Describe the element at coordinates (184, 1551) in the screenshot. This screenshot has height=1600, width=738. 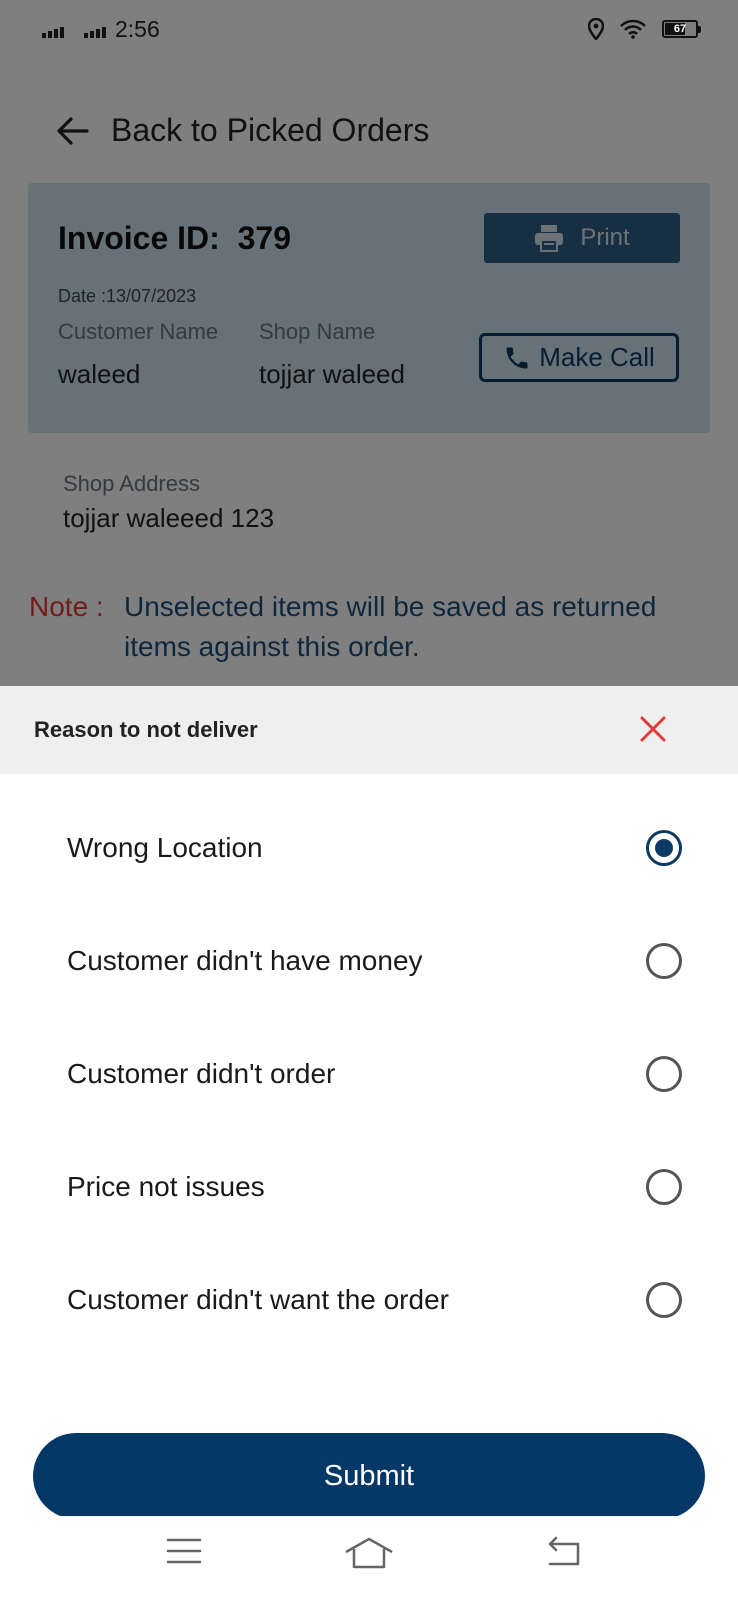
I see `menu-icon` at that location.